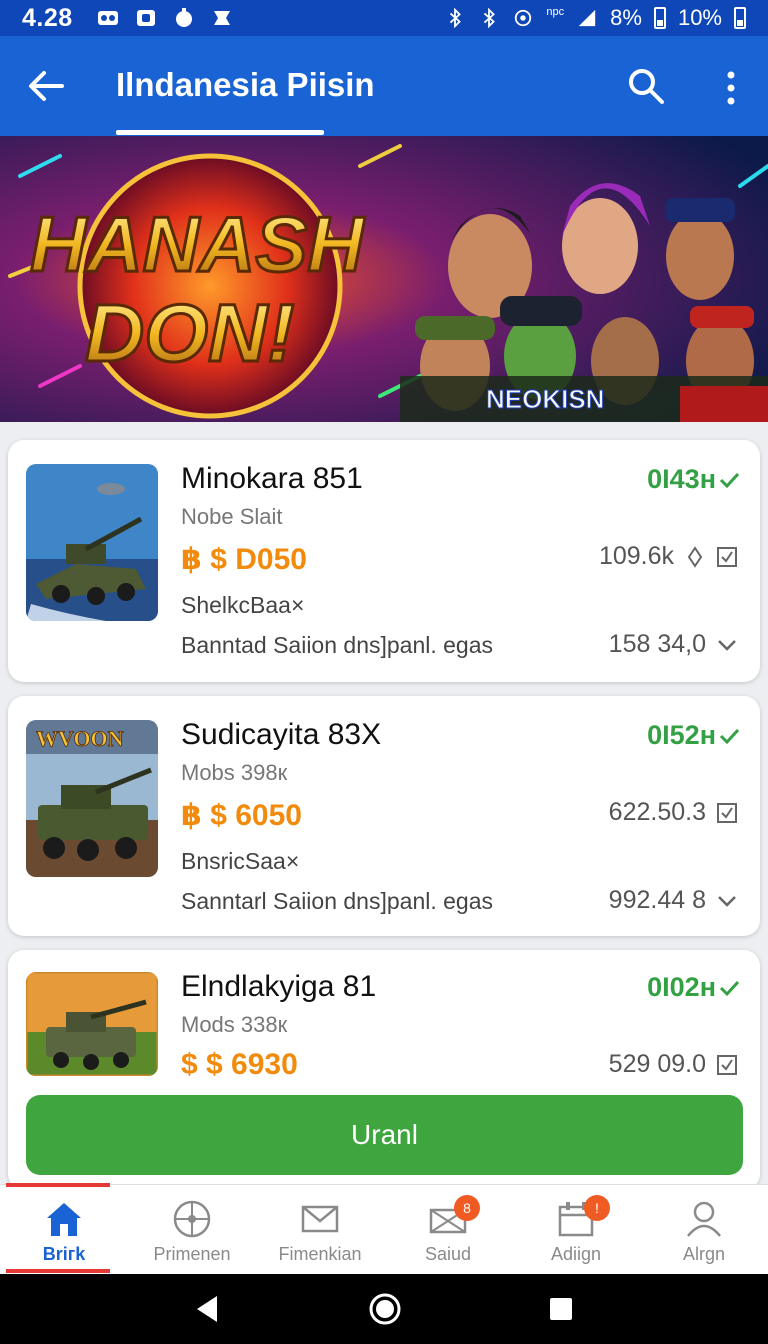 The width and height of the screenshot is (768, 1344). What do you see at coordinates (234, 772) in the screenshot?
I see `game-subtitle: Mobs 398к` at bounding box center [234, 772].